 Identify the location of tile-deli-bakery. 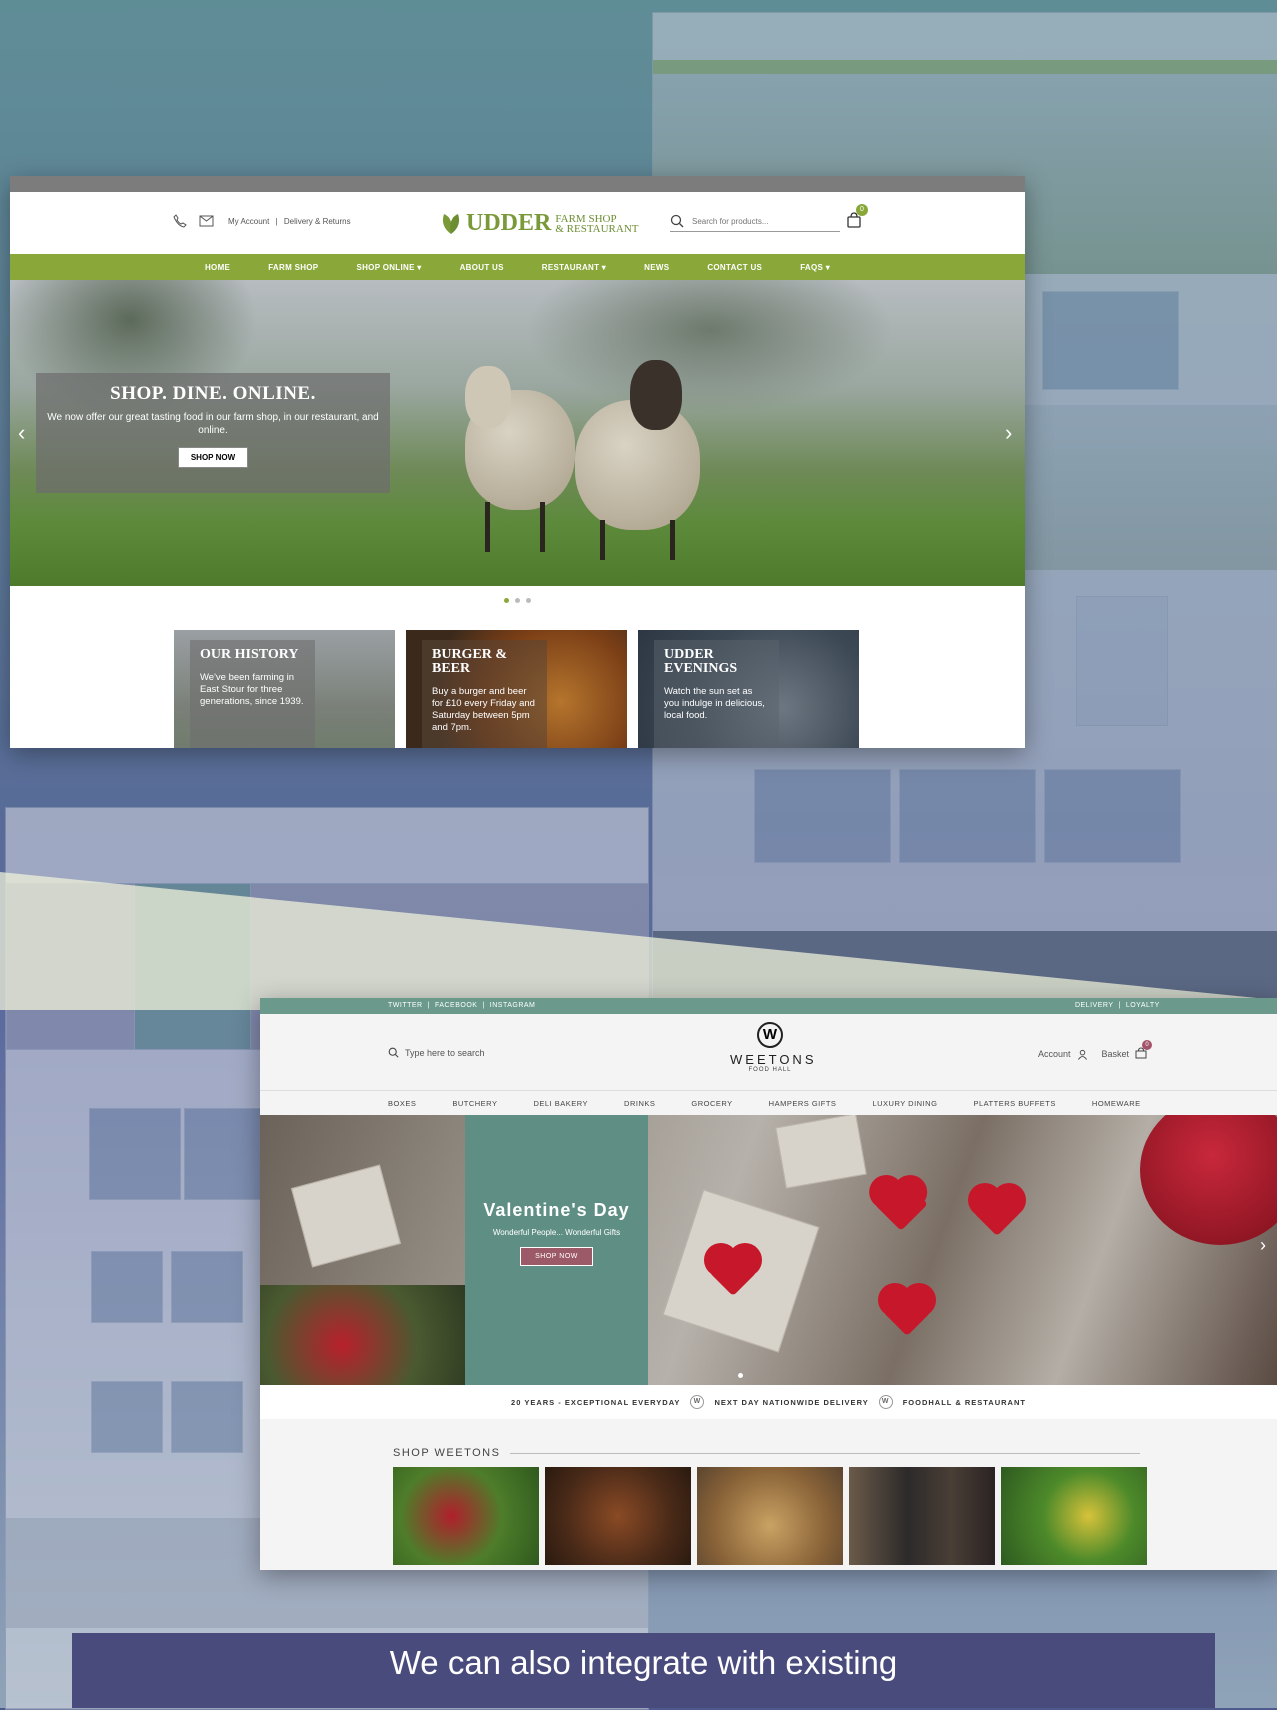
(770, 1516).